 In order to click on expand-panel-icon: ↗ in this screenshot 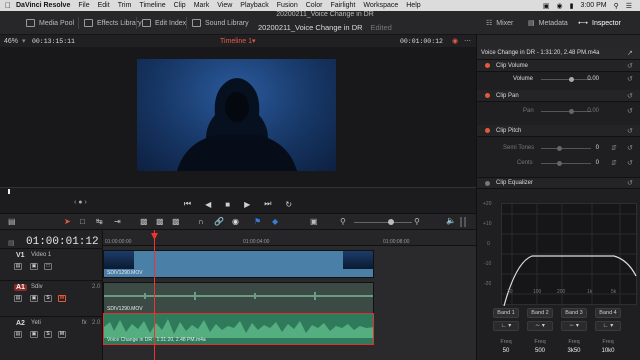, I will do `click(630, 53)`.